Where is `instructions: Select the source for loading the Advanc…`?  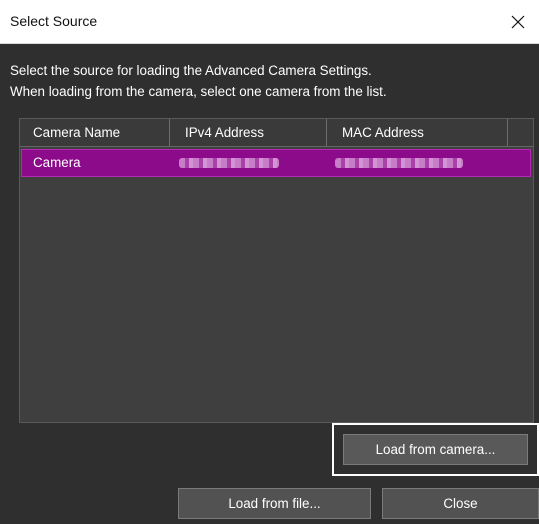 instructions: Select the source for loading the Advanc… is located at coordinates (270, 81).